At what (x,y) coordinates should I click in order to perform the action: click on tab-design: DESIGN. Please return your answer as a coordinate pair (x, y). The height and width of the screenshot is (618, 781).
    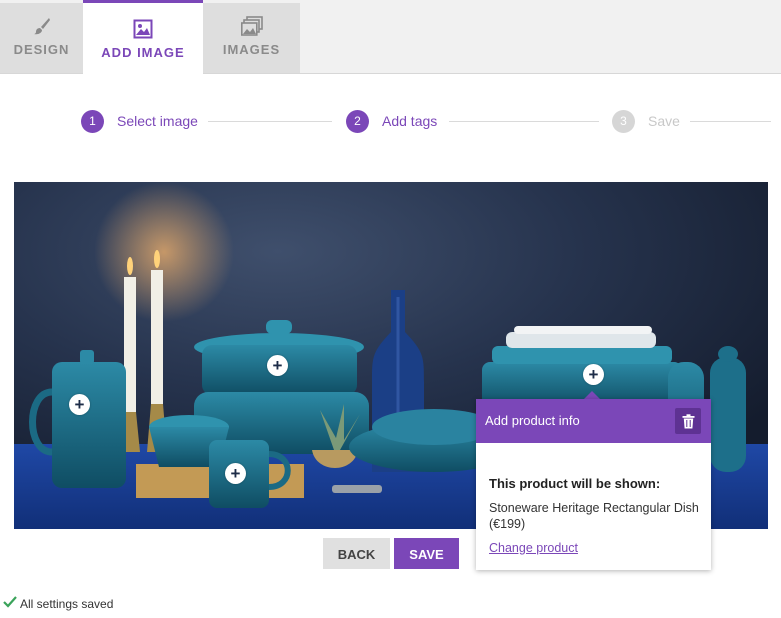
    Looking at the image, I should click on (41, 38).